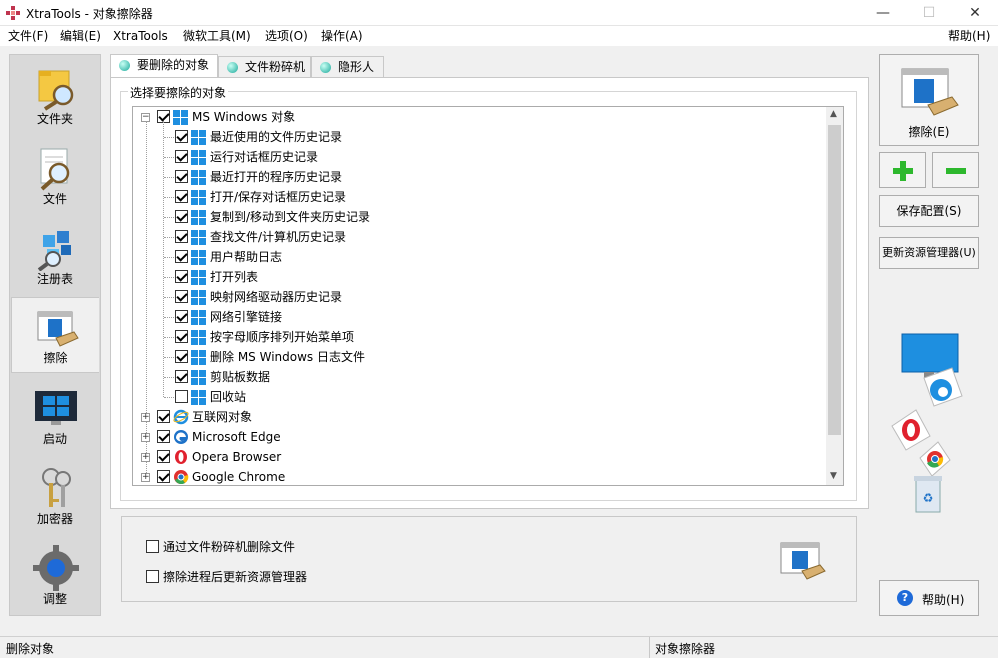 The image size is (998, 658). What do you see at coordinates (264, 67) in the screenshot?
I see `tab-file-shredder: 文件粉碎机` at bounding box center [264, 67].